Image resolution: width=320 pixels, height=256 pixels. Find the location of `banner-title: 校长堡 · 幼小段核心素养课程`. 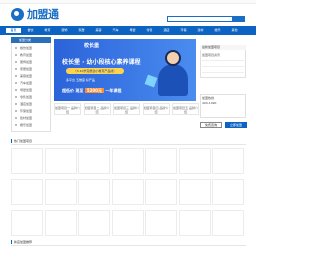

banner-title: 校长堡 · 幼小段核心素养课程 is located at coordinates (101, 62).